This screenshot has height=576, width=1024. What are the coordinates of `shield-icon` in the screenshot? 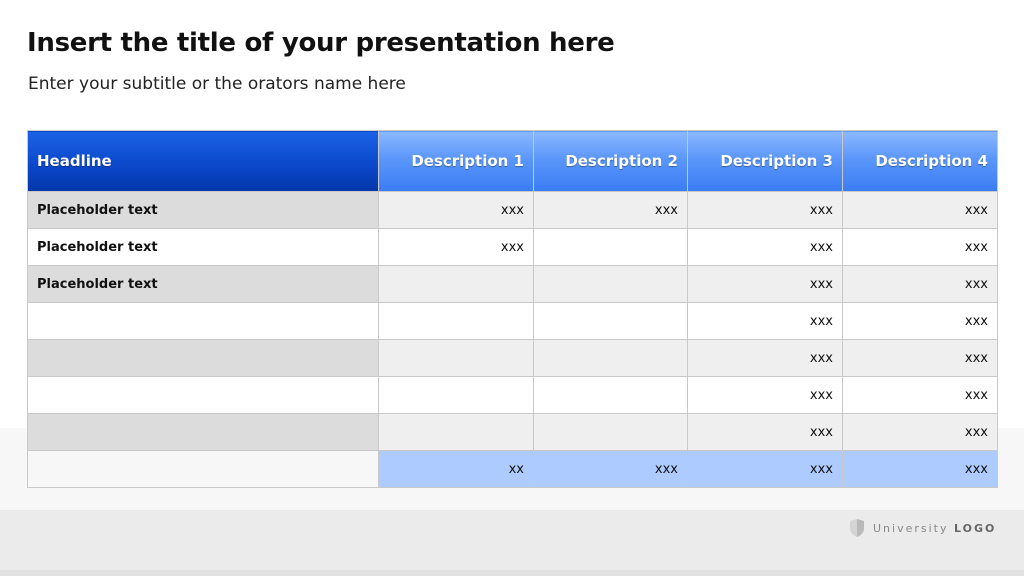 It's located at (857, 528).